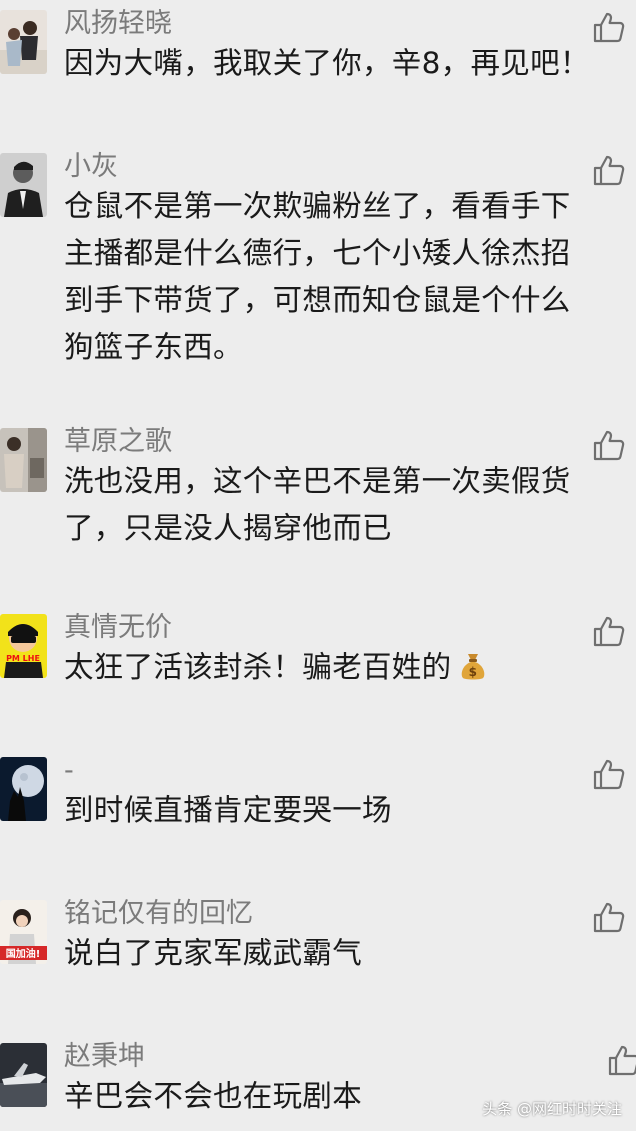 This screenshot has height=1131, width=636. What do you see at coordinates (91, 167) in the screenshot?
I see `commenter-name: 小灰` at bounding box center [91, 167].